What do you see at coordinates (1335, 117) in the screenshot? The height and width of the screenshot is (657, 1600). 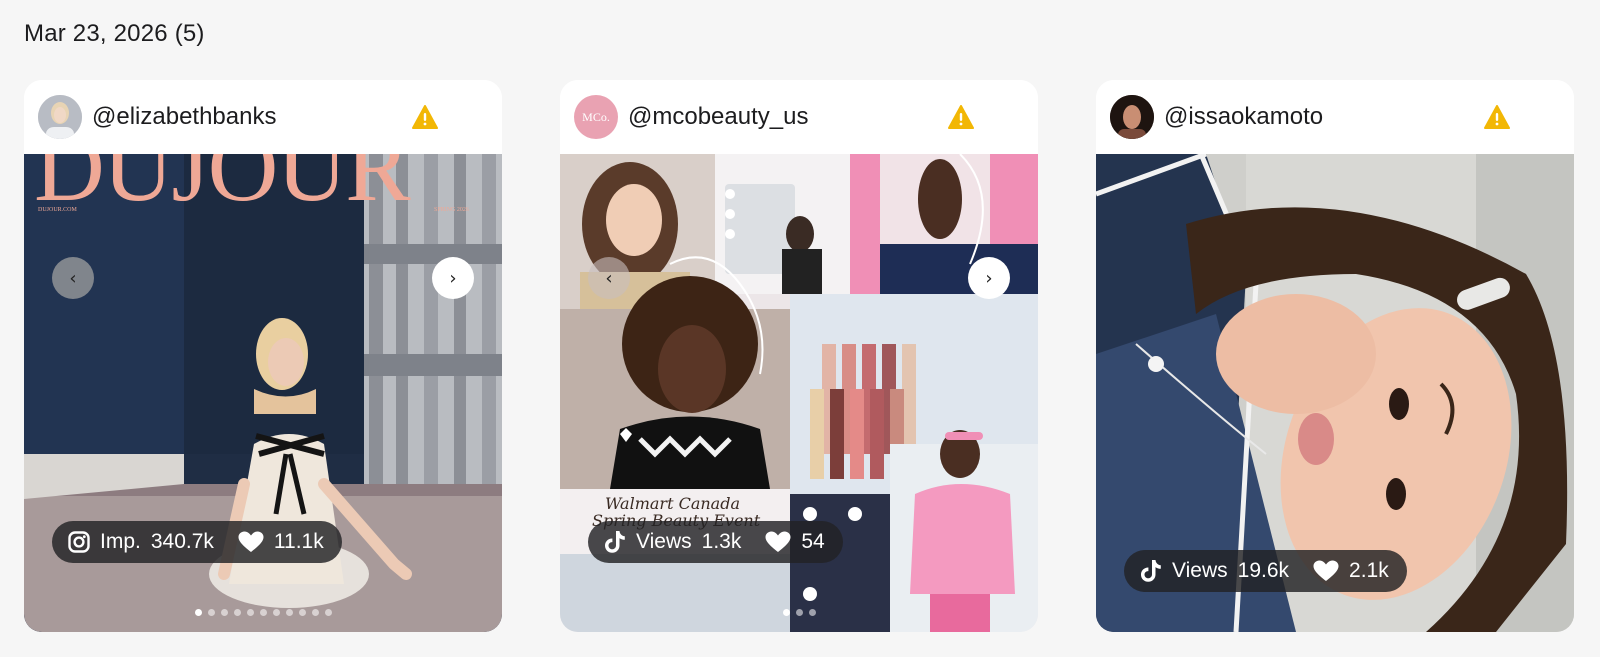 I see `card-header: @issaokamoto` at bounding box center [1335, 117].